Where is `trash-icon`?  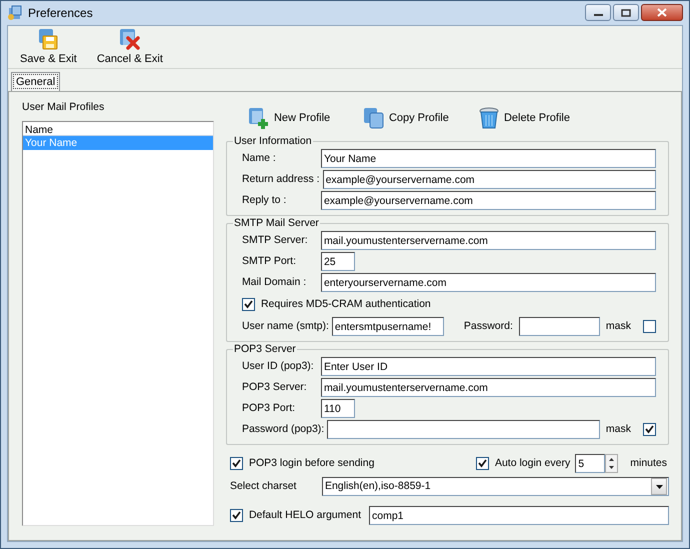
trash-icon is located at coordinates (489, 118).